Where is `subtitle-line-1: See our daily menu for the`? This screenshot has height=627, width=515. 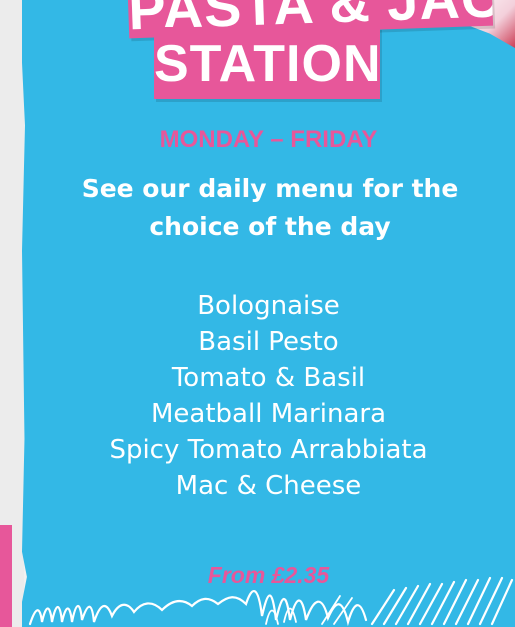 subtitle-line-1: See our daily menu for the is located at coordinates (270, 188).